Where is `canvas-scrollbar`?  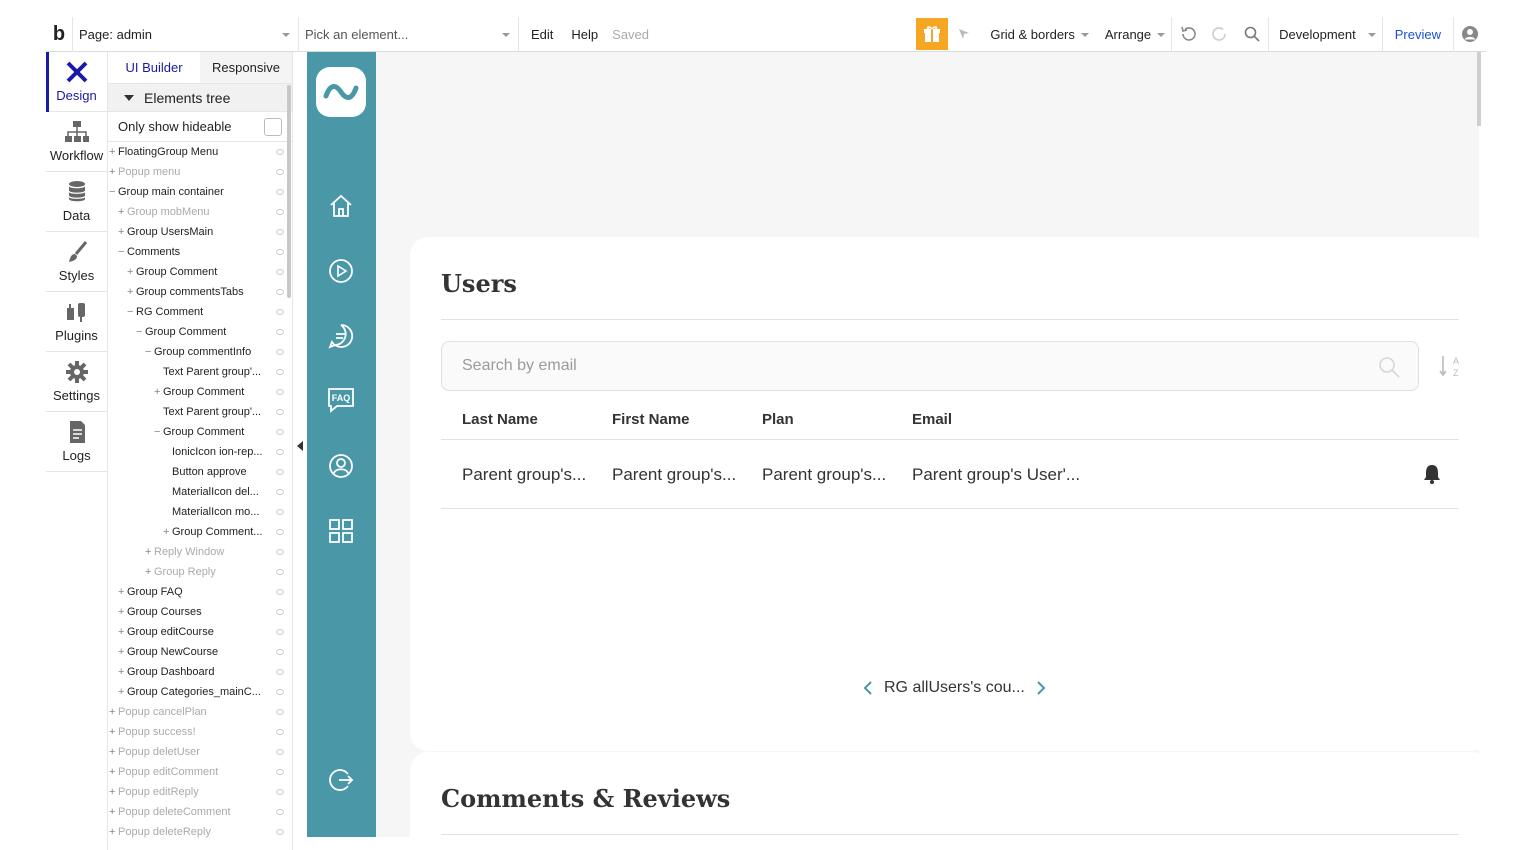
canvas-scrollbar is located at coordinates (1479, 89).